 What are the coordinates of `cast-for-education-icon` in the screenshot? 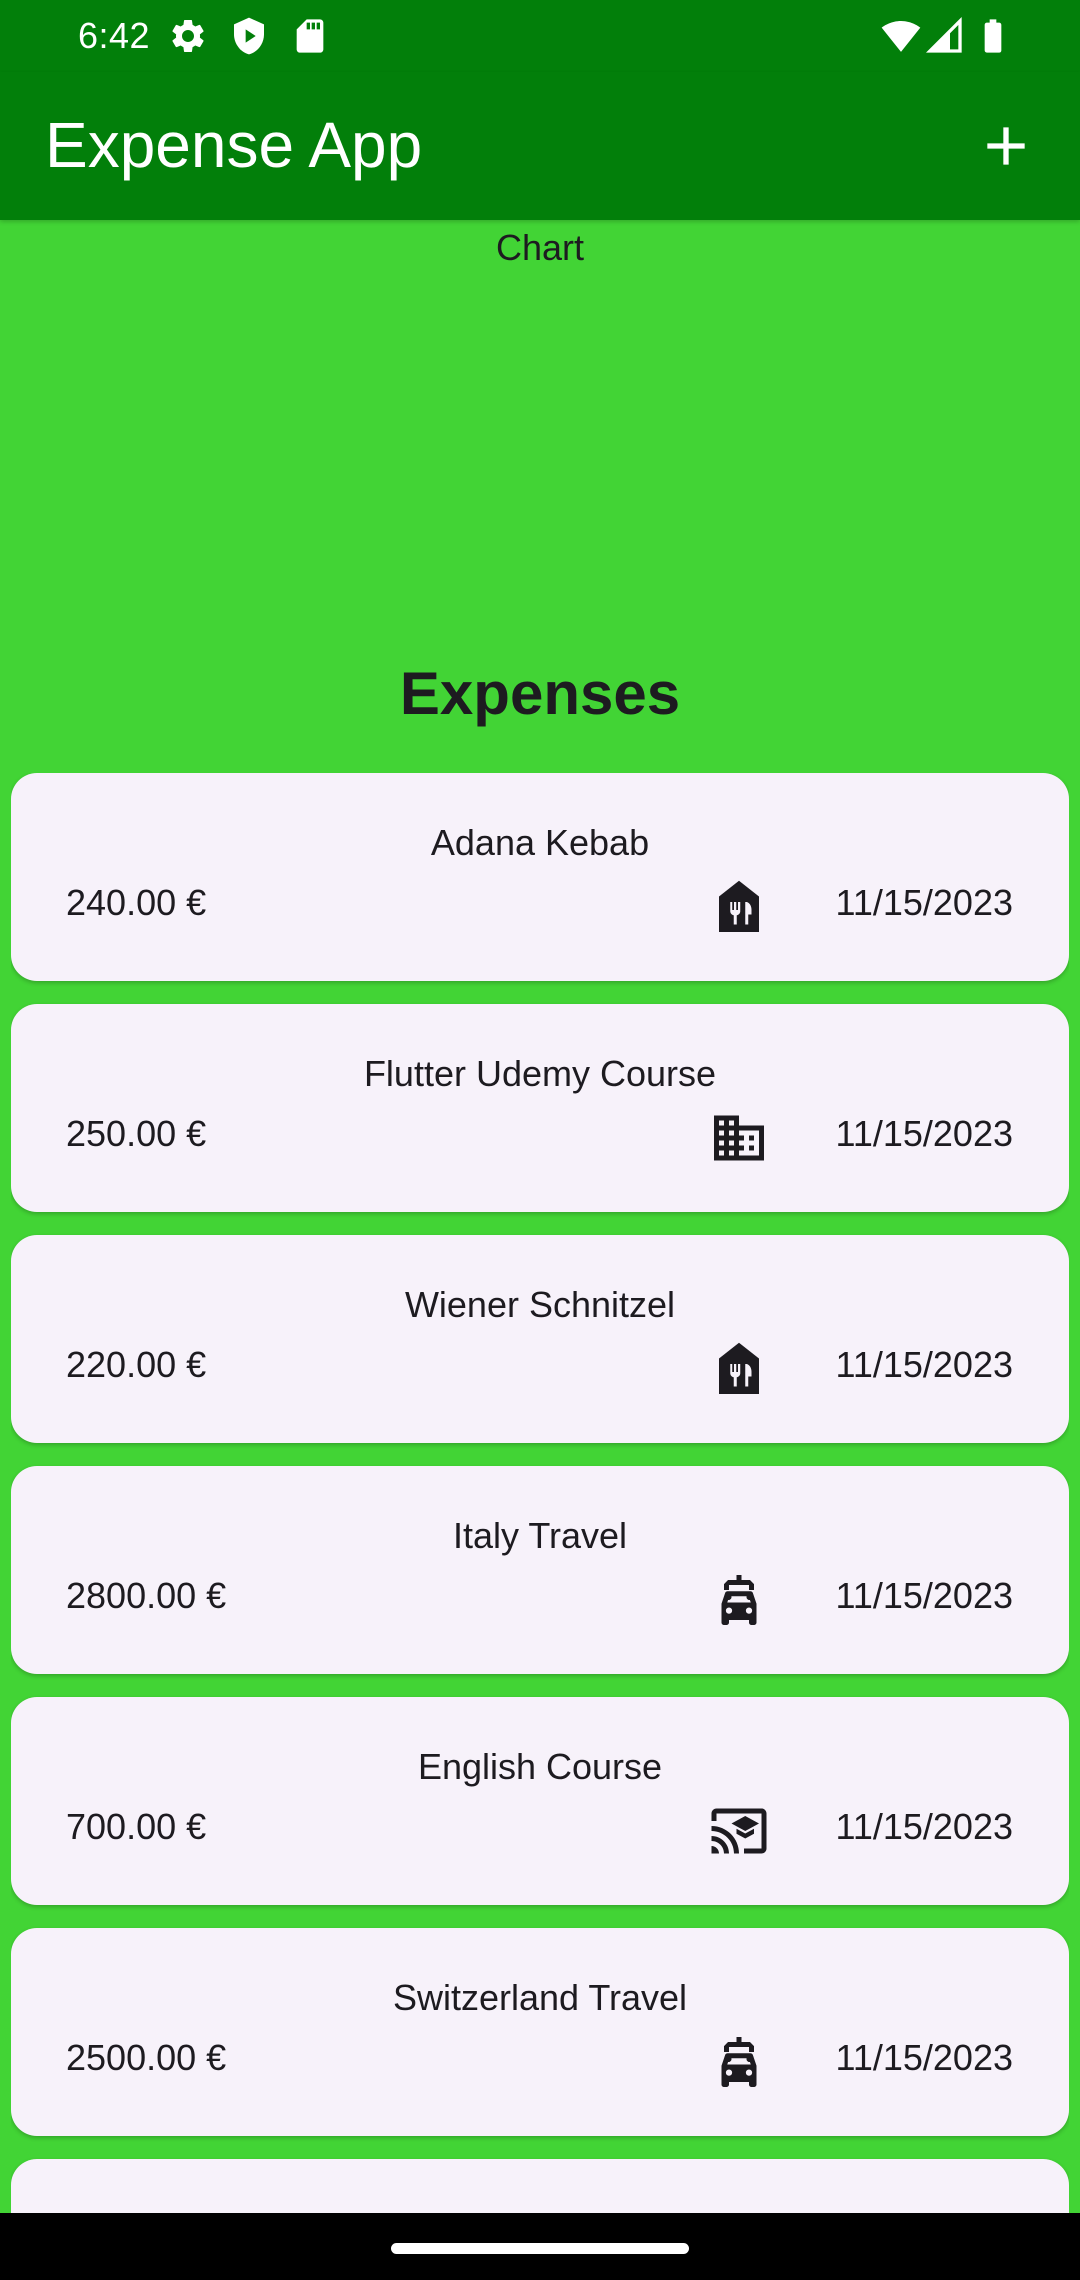 It's located at (739, 1831).